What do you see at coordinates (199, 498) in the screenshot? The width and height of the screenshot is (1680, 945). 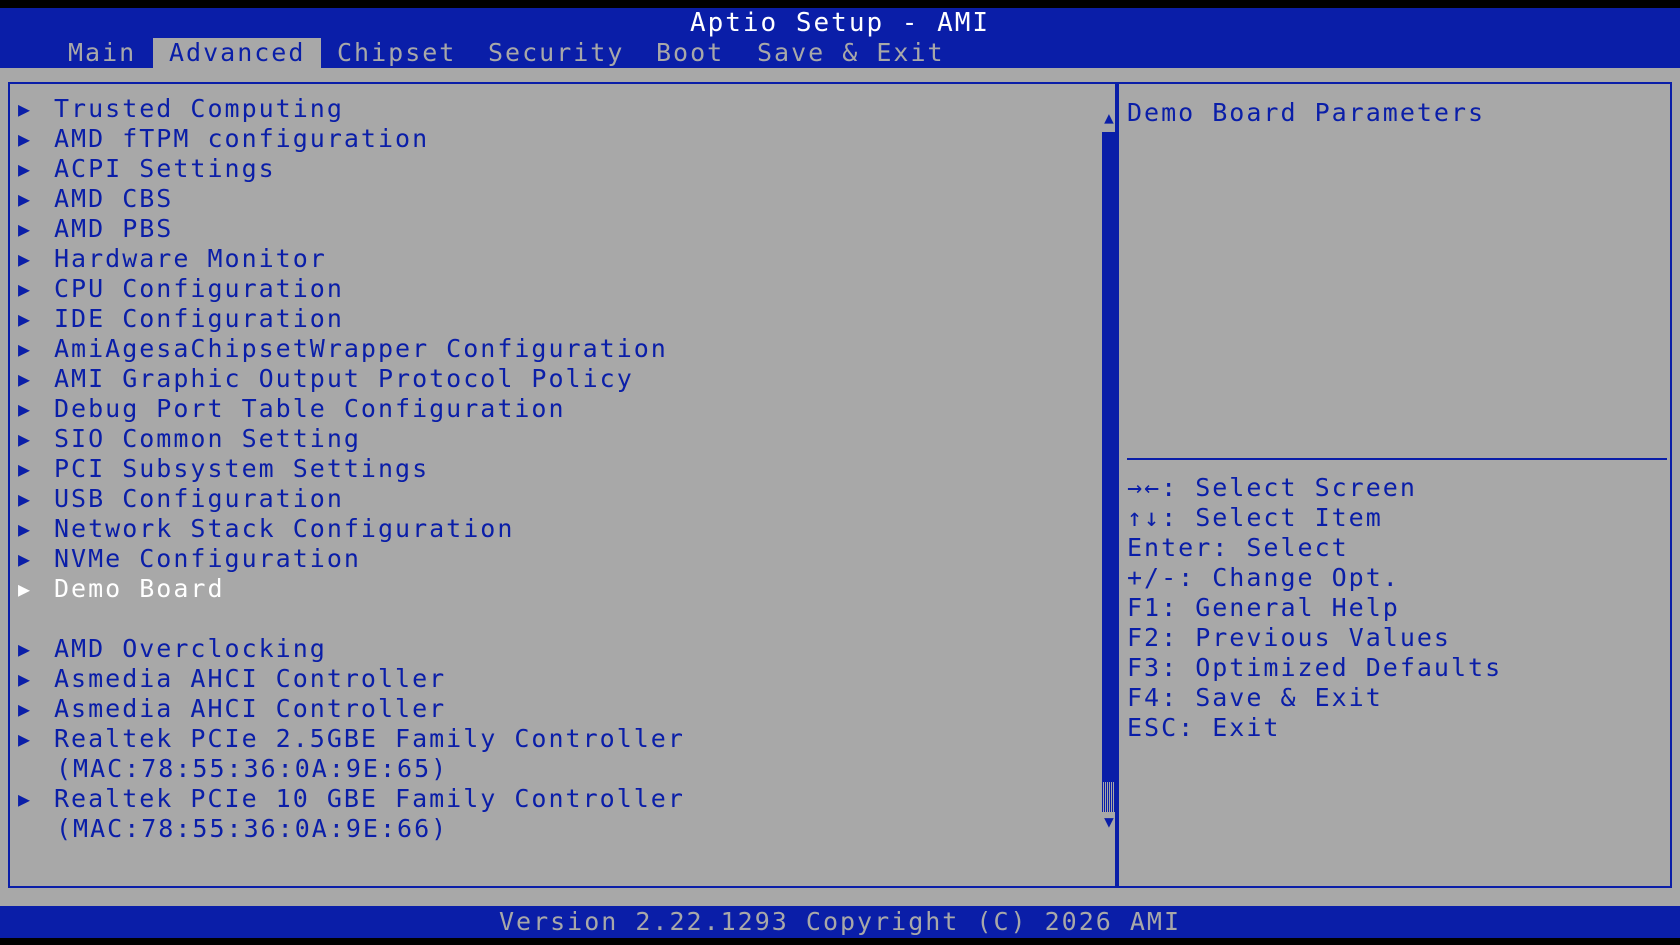 I see `menu-item-label: USB Configuration` at bounding box center [199, 498].